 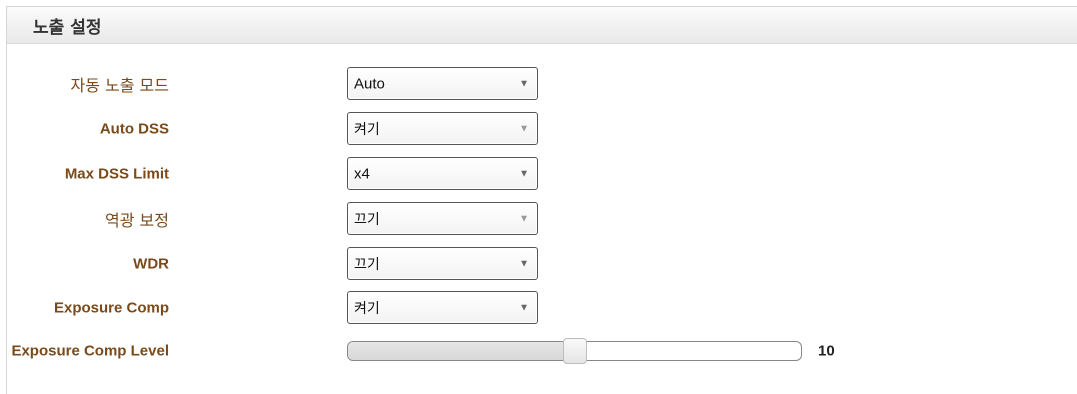 What do you see at coordinates (826, 351) in the screenshot?
I see `exposure-comp-level-value: 10` at bounding box center [826, 351].